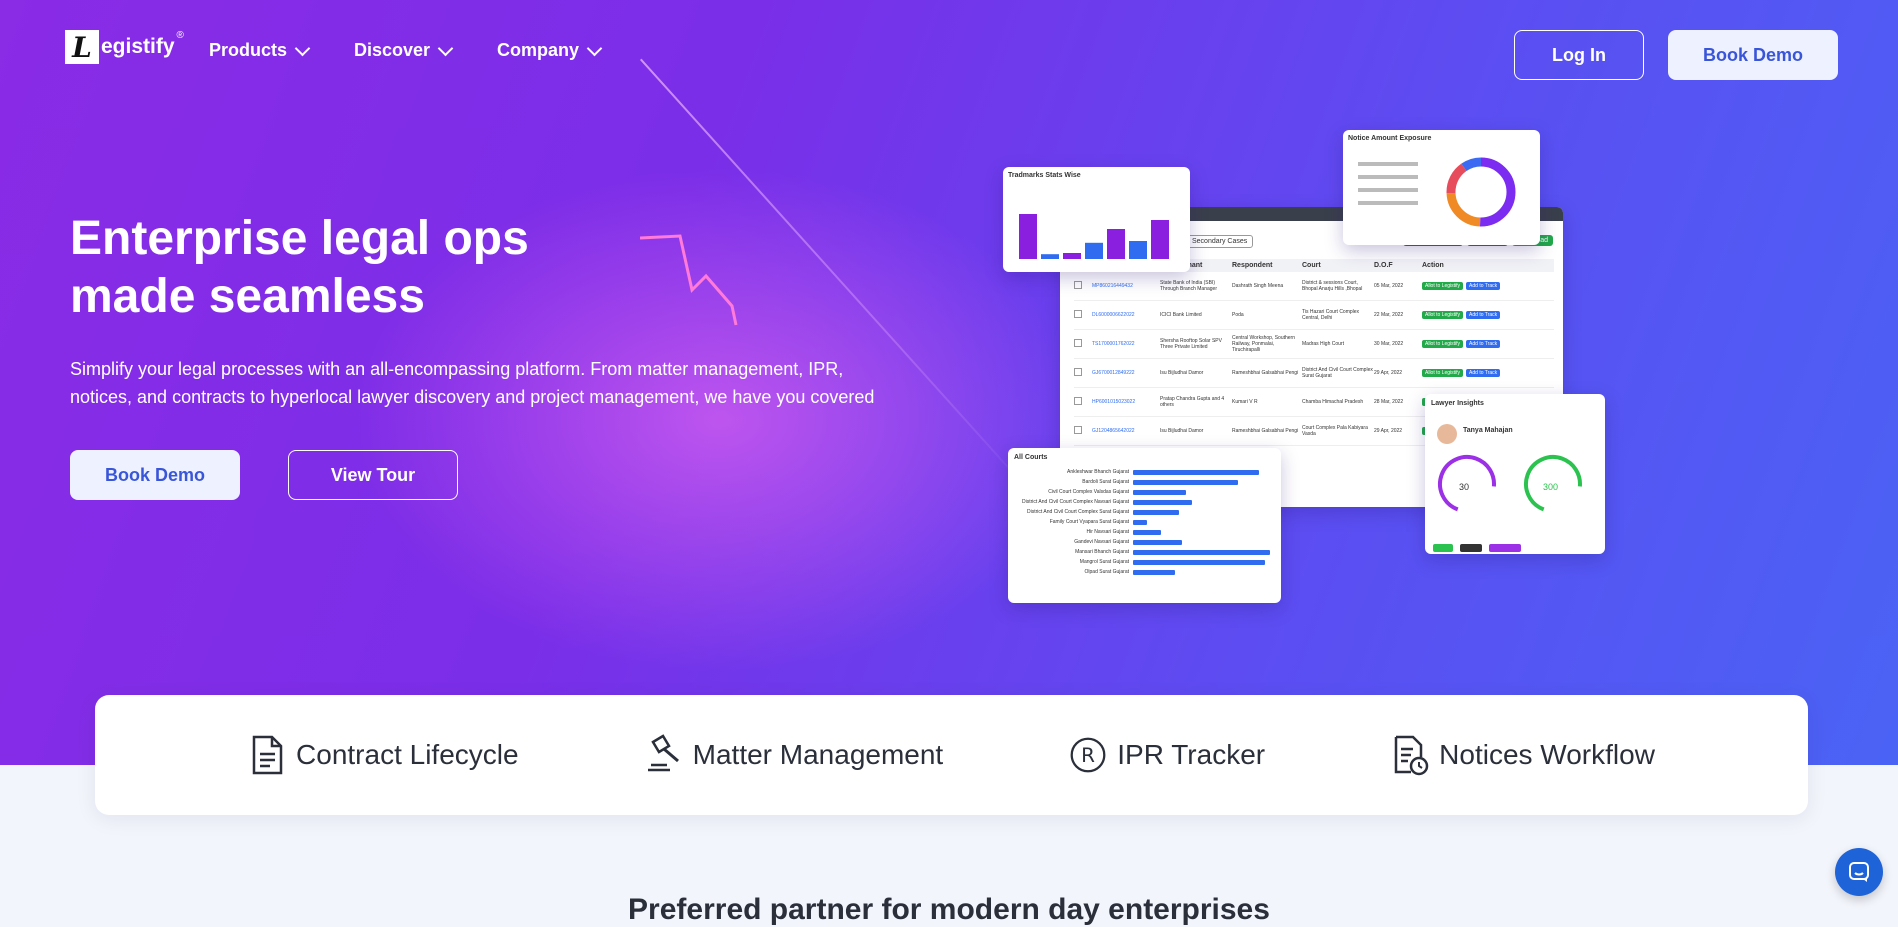 This screenshot has width=1898, height=927. Describe the element at coordinates (373, 475) in the screenshot. I see `view-tour-button: View Tour` at that location.